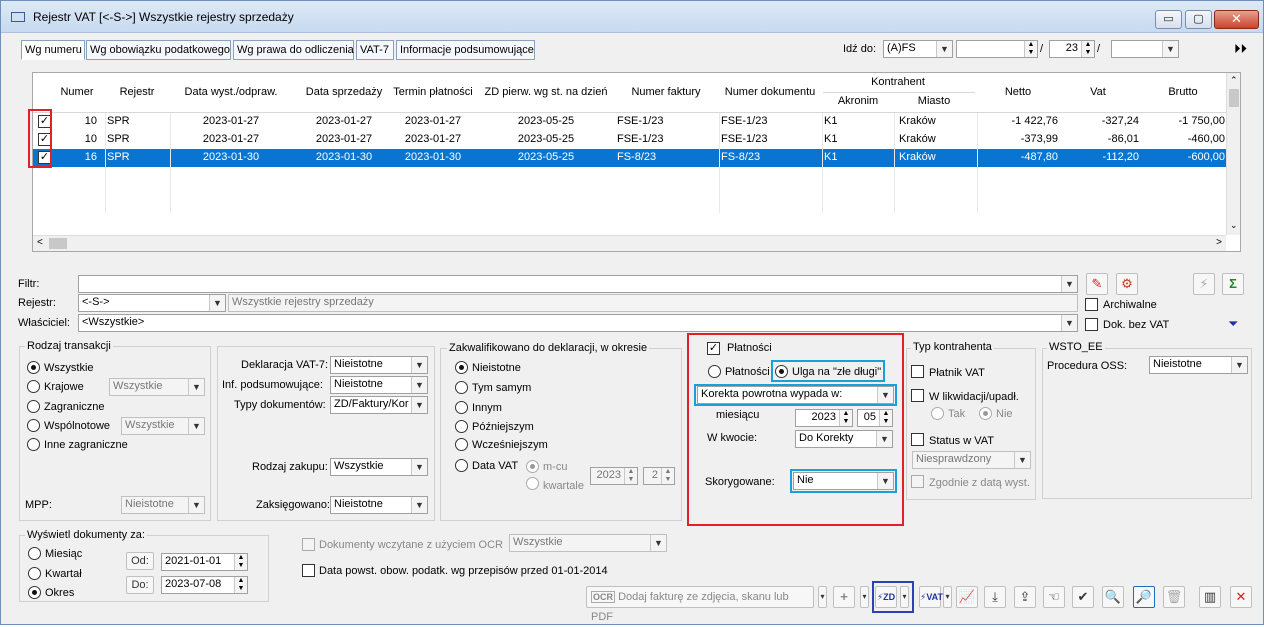  What do you see at coordinates (1236, 19) in the screenshot?
I see `close-button: ✕` at bounding box center [1236, 19].